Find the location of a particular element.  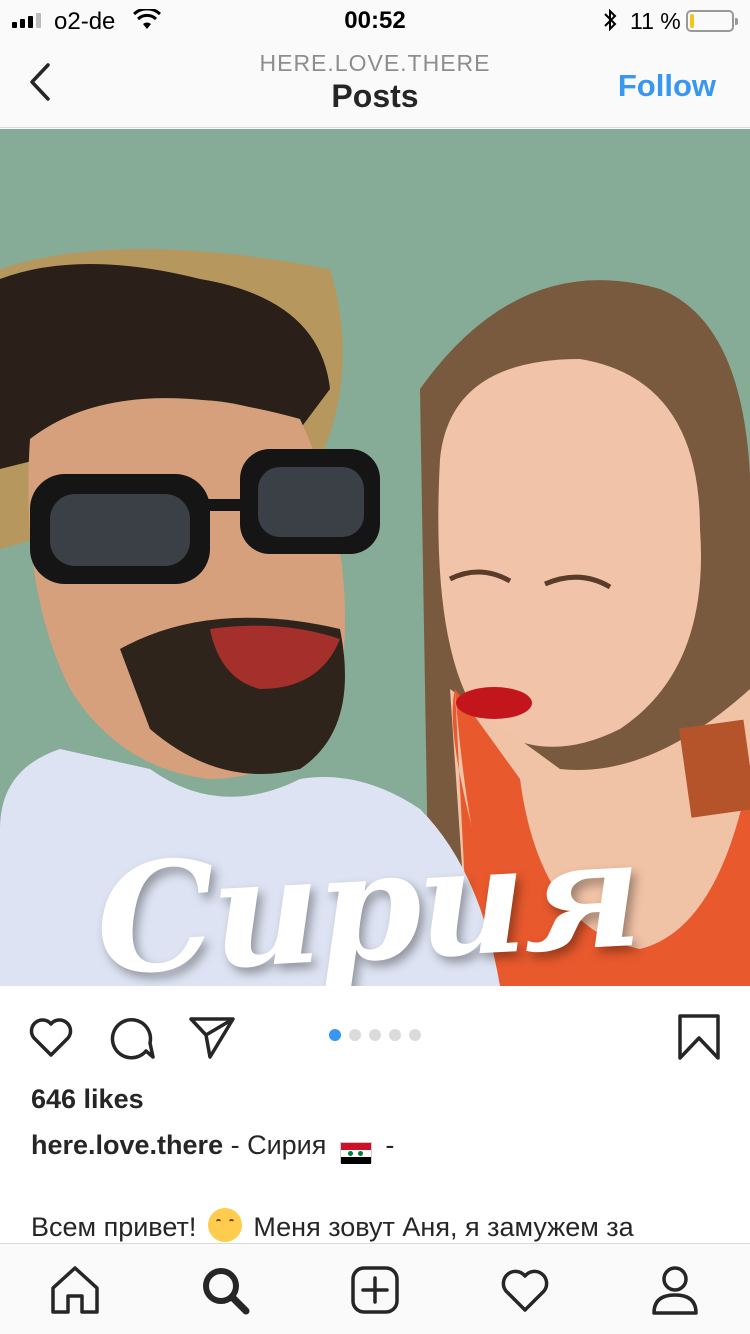

battery-percent: 11 % is located at coordinates (655, 21).